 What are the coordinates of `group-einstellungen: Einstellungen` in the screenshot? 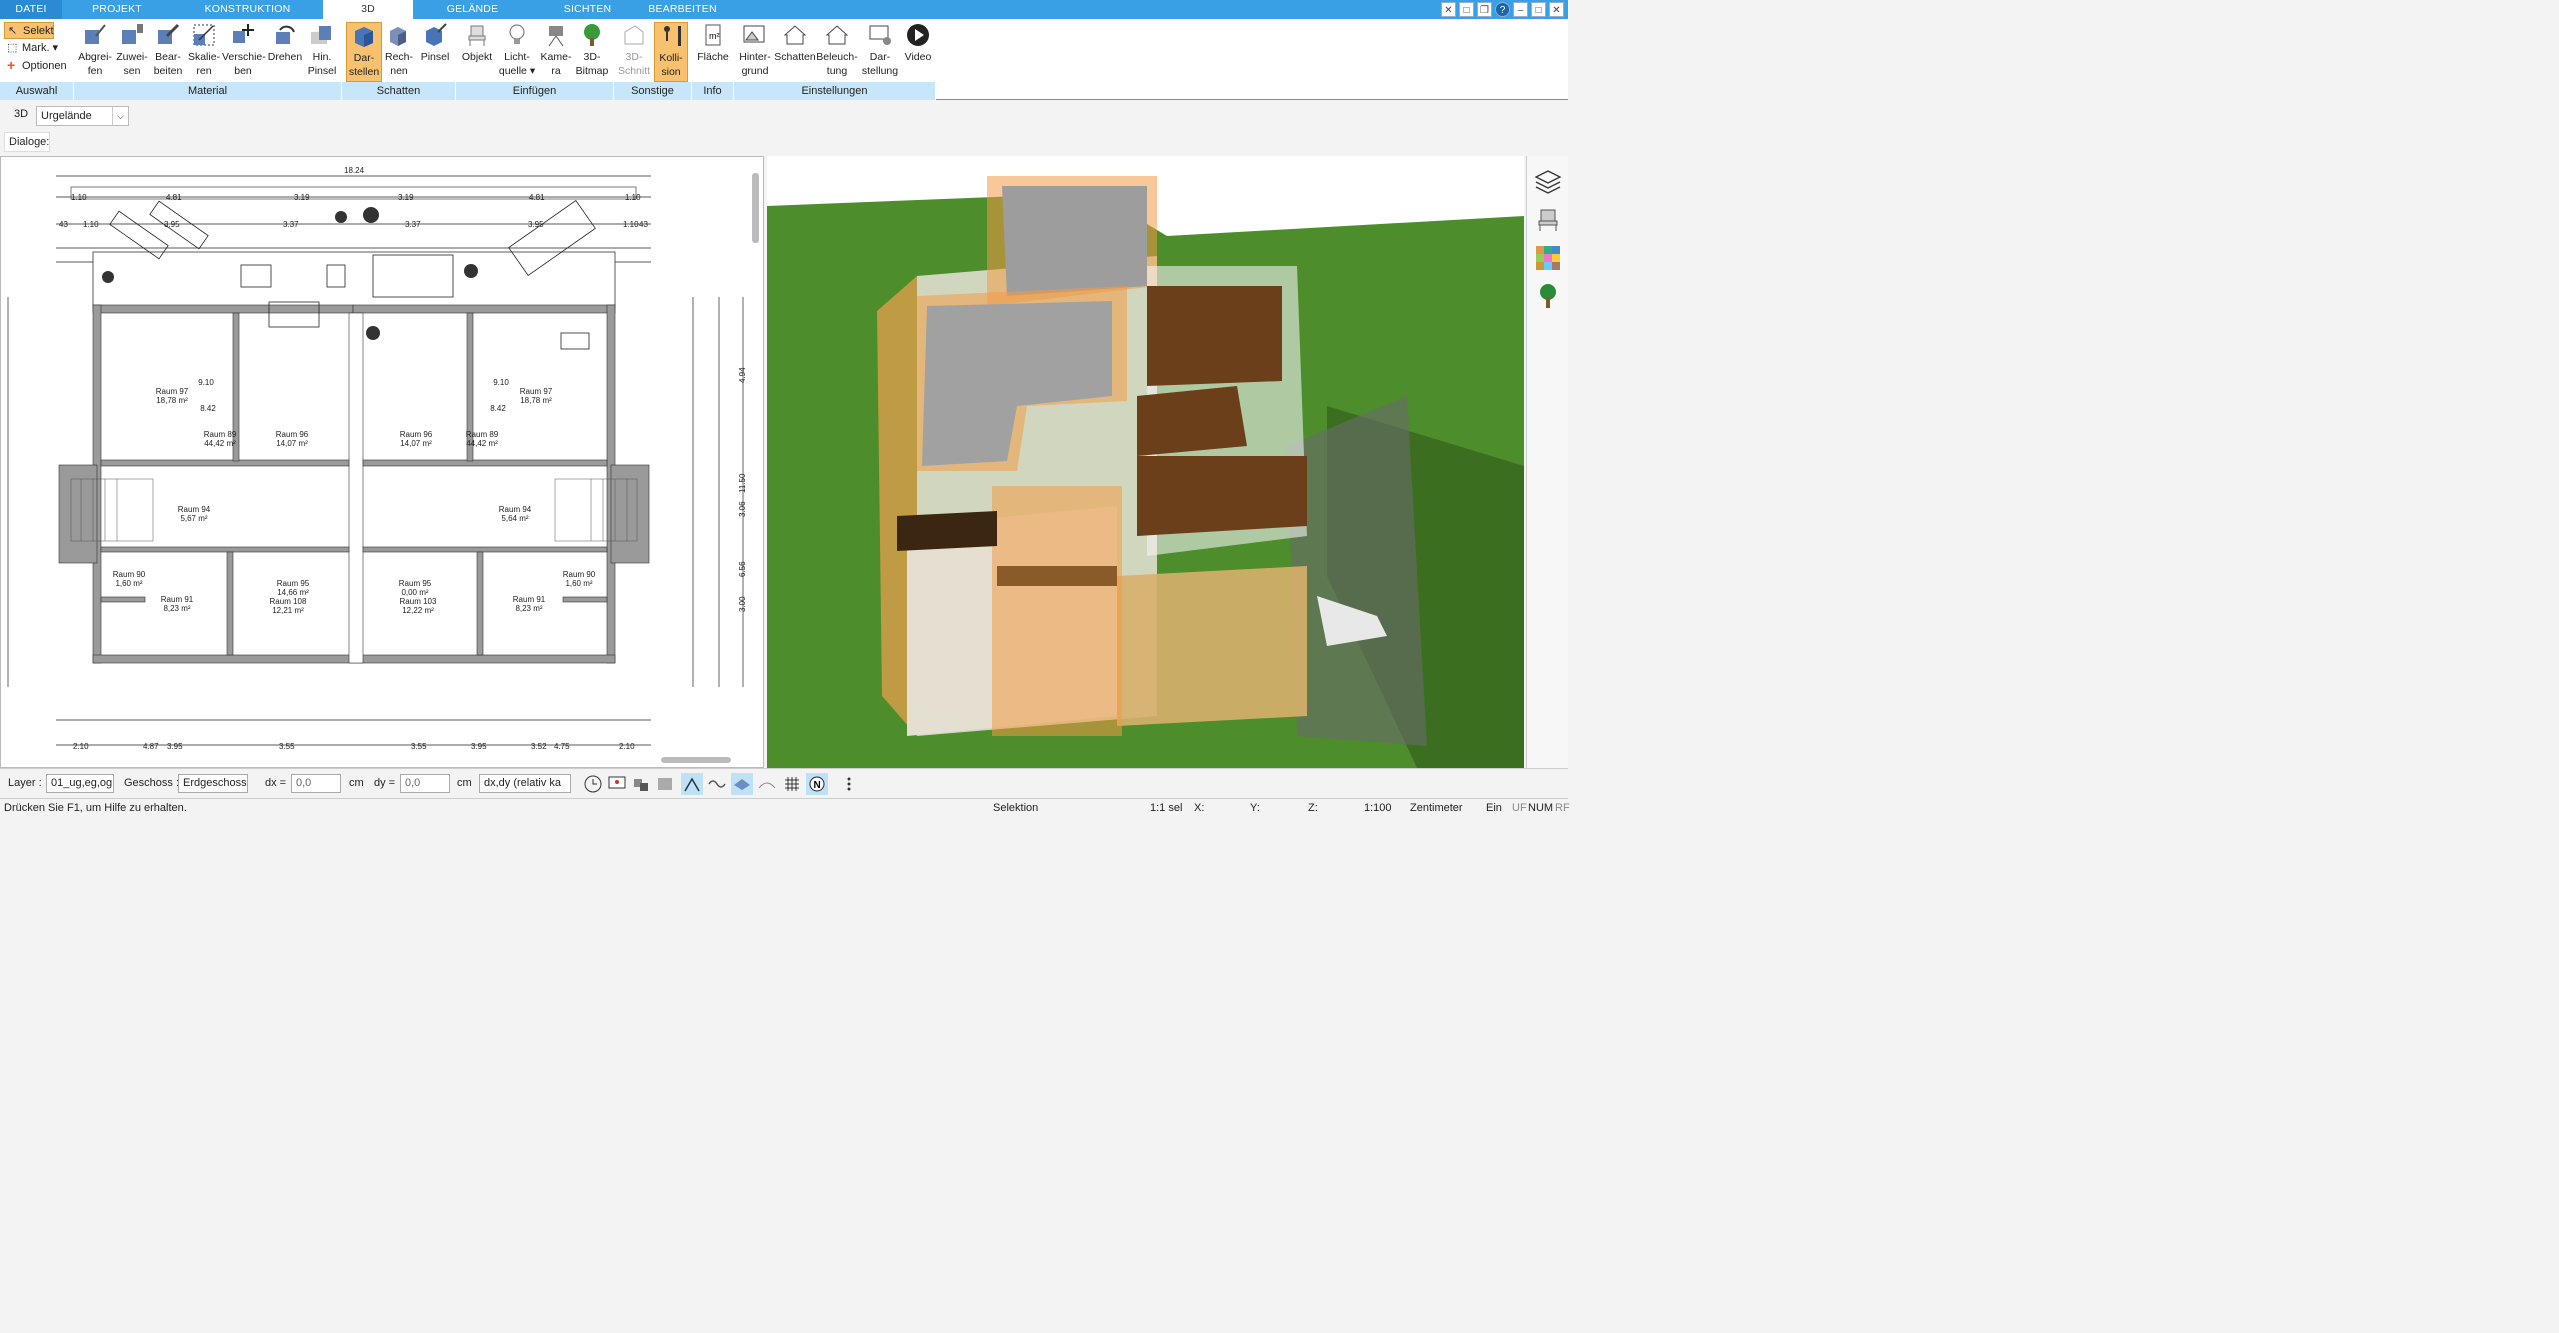 It's located at (835, 91).